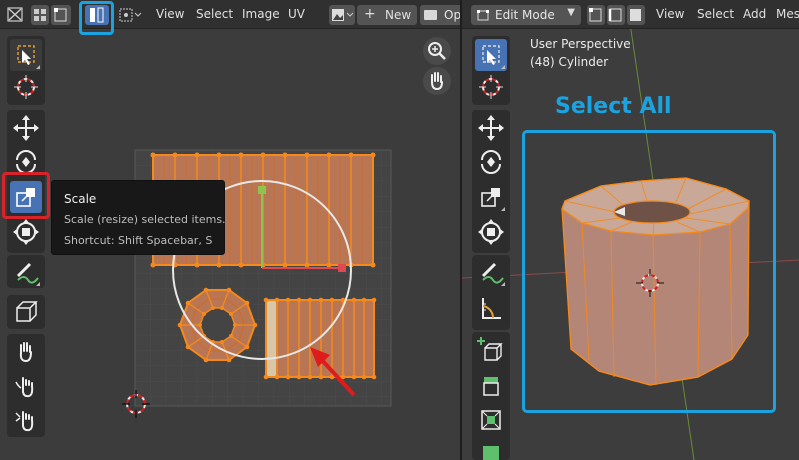 The height and width of the screenshot is (460, 799). Describe the element at coordinates (491, 197) in the screenshot. I see `viewport-tool-scale` at that location.